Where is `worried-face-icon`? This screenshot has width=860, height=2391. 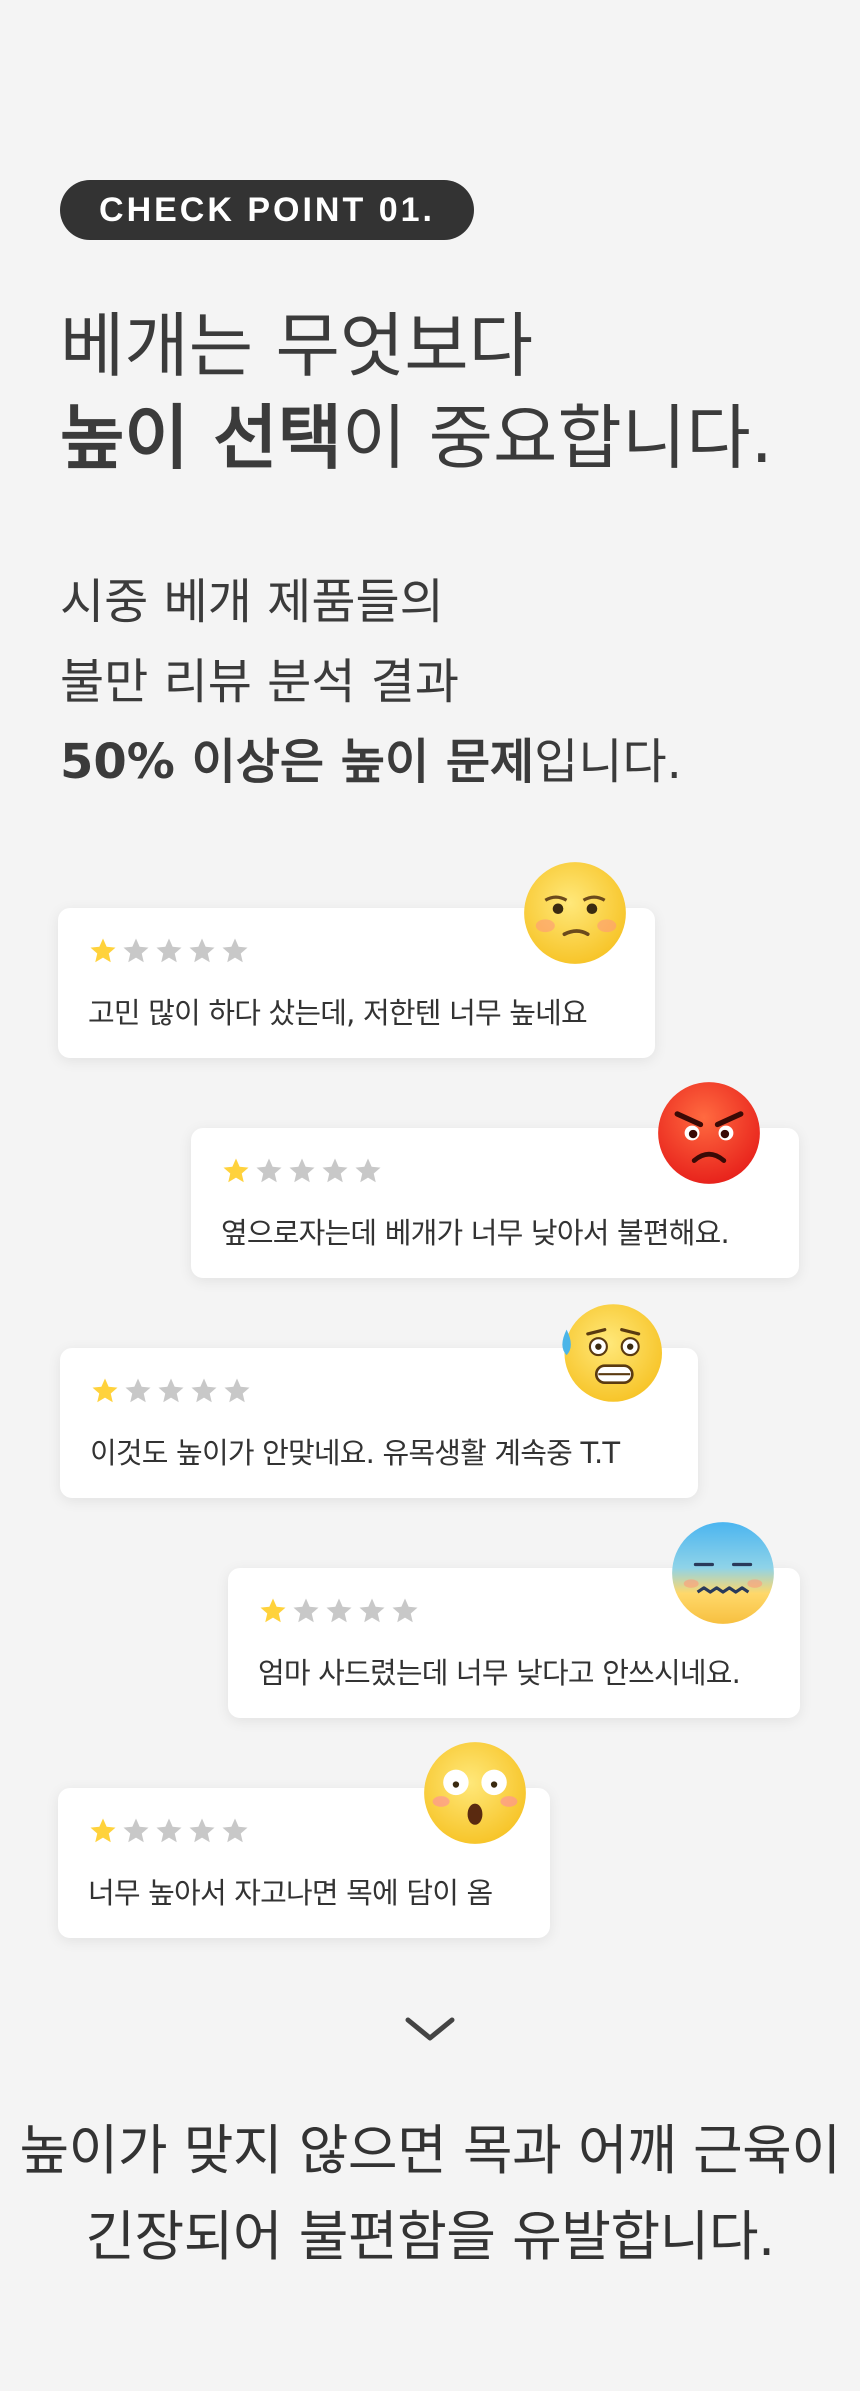 worried-face-icon is located at coordinates (575, 913).